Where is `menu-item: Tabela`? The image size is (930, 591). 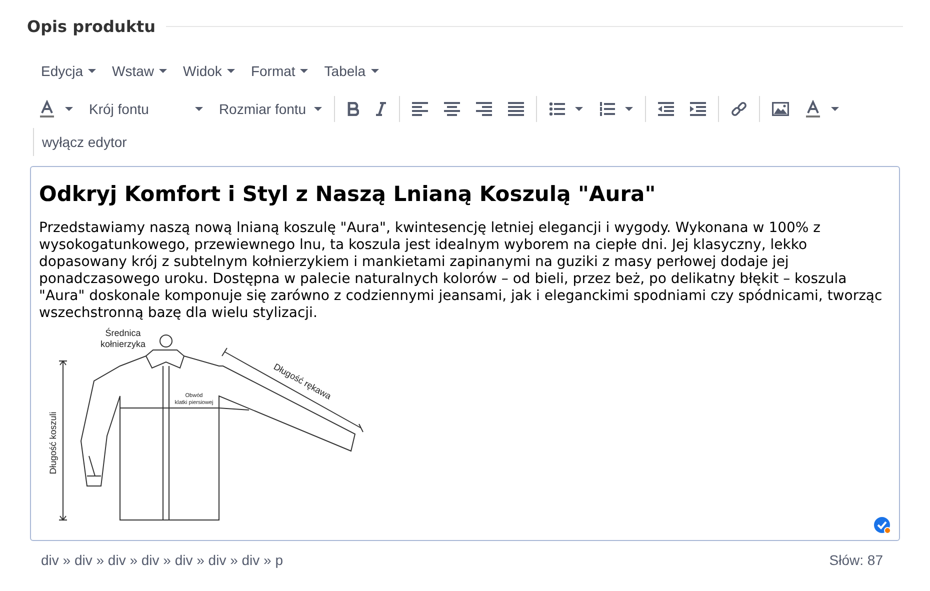
menu-item: Tabela is located at coordinates (351, 71).